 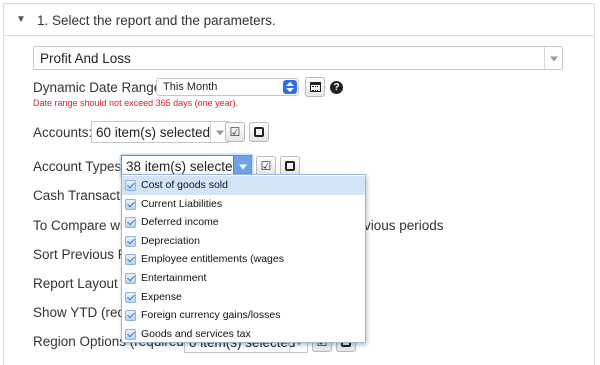 I want to click on help-icon: ?, so click(x=336, y=87).